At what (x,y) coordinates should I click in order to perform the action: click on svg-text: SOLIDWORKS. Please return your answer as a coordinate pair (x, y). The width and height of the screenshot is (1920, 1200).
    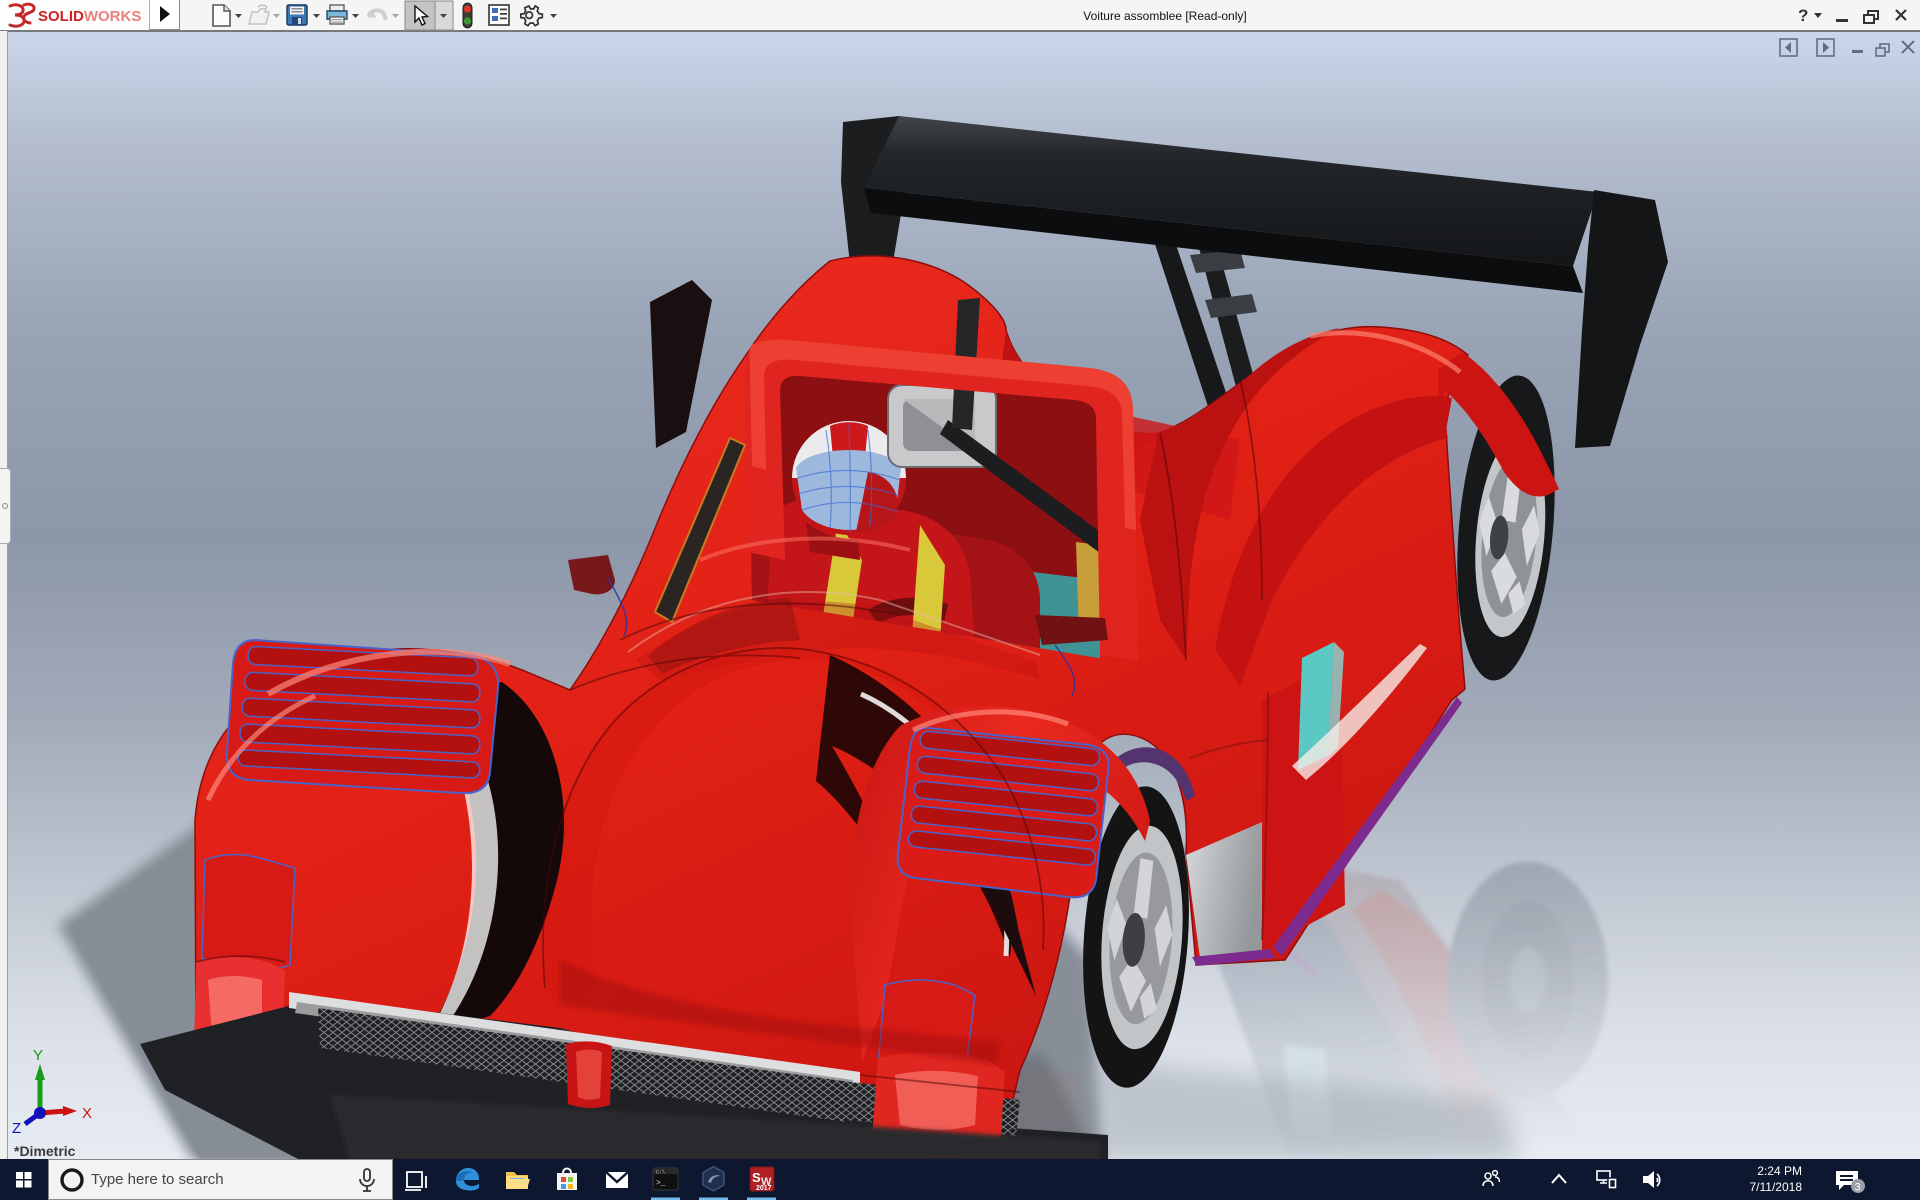
    Looking at the image, I should click on (89, 16).